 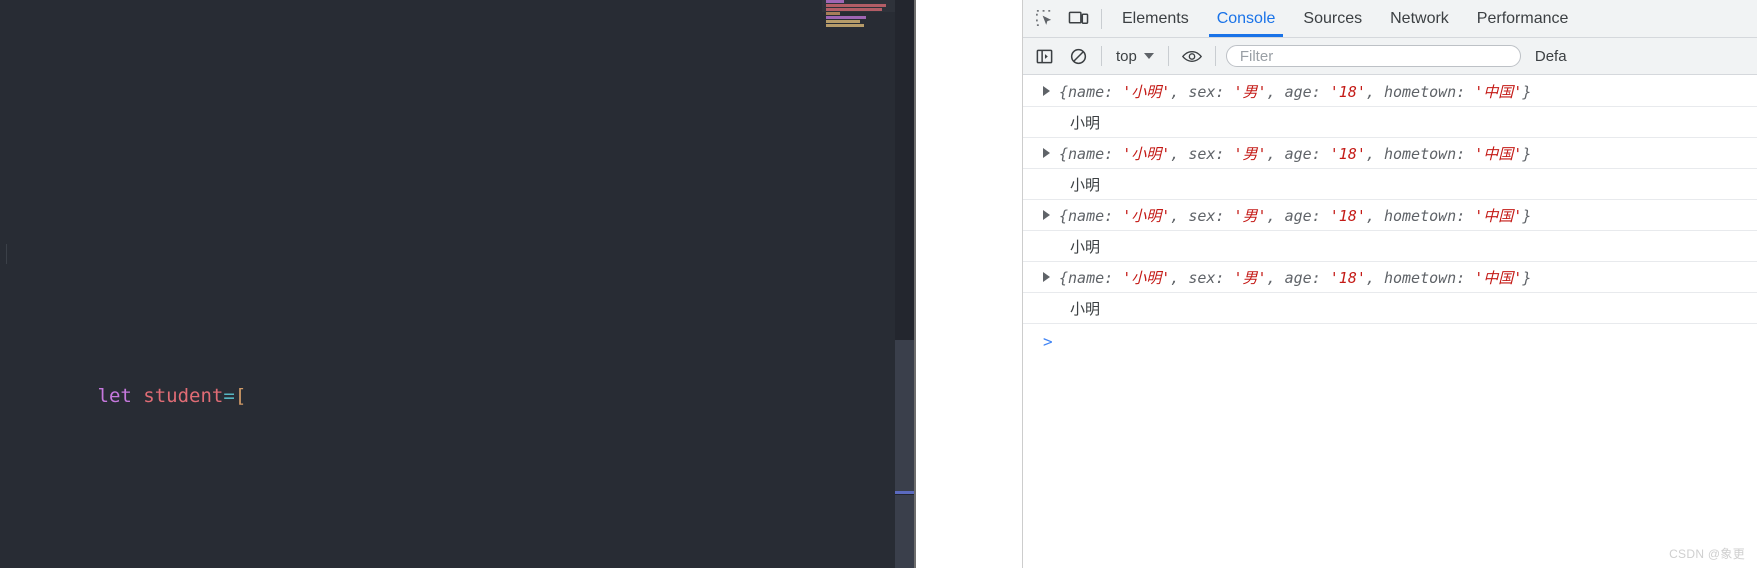 I want to click on inspect-cursor-icon, so click(x=1043, y=18).